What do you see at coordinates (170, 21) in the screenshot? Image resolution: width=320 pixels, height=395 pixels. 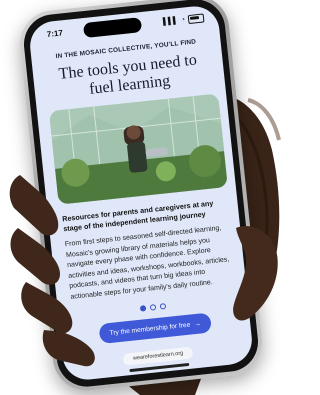 I see `signal-icon: ▌▌▌` at bounding box center [170, 21].